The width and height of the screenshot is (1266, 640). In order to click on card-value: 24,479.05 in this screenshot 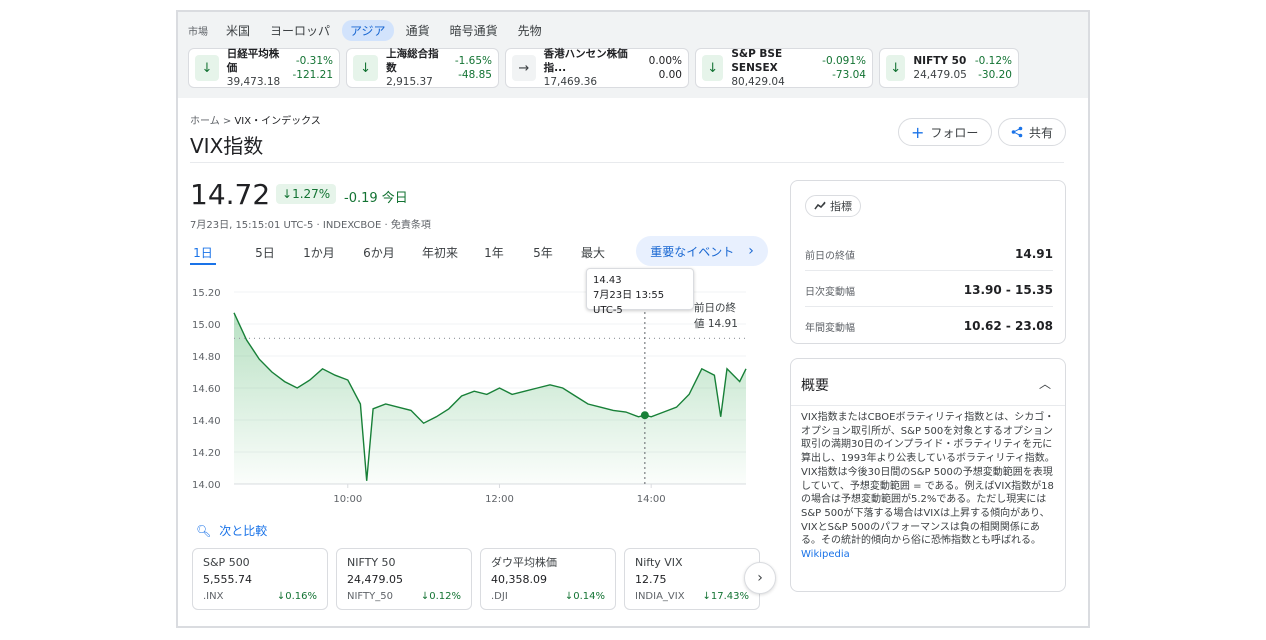, I will do `click(940, 75)`.